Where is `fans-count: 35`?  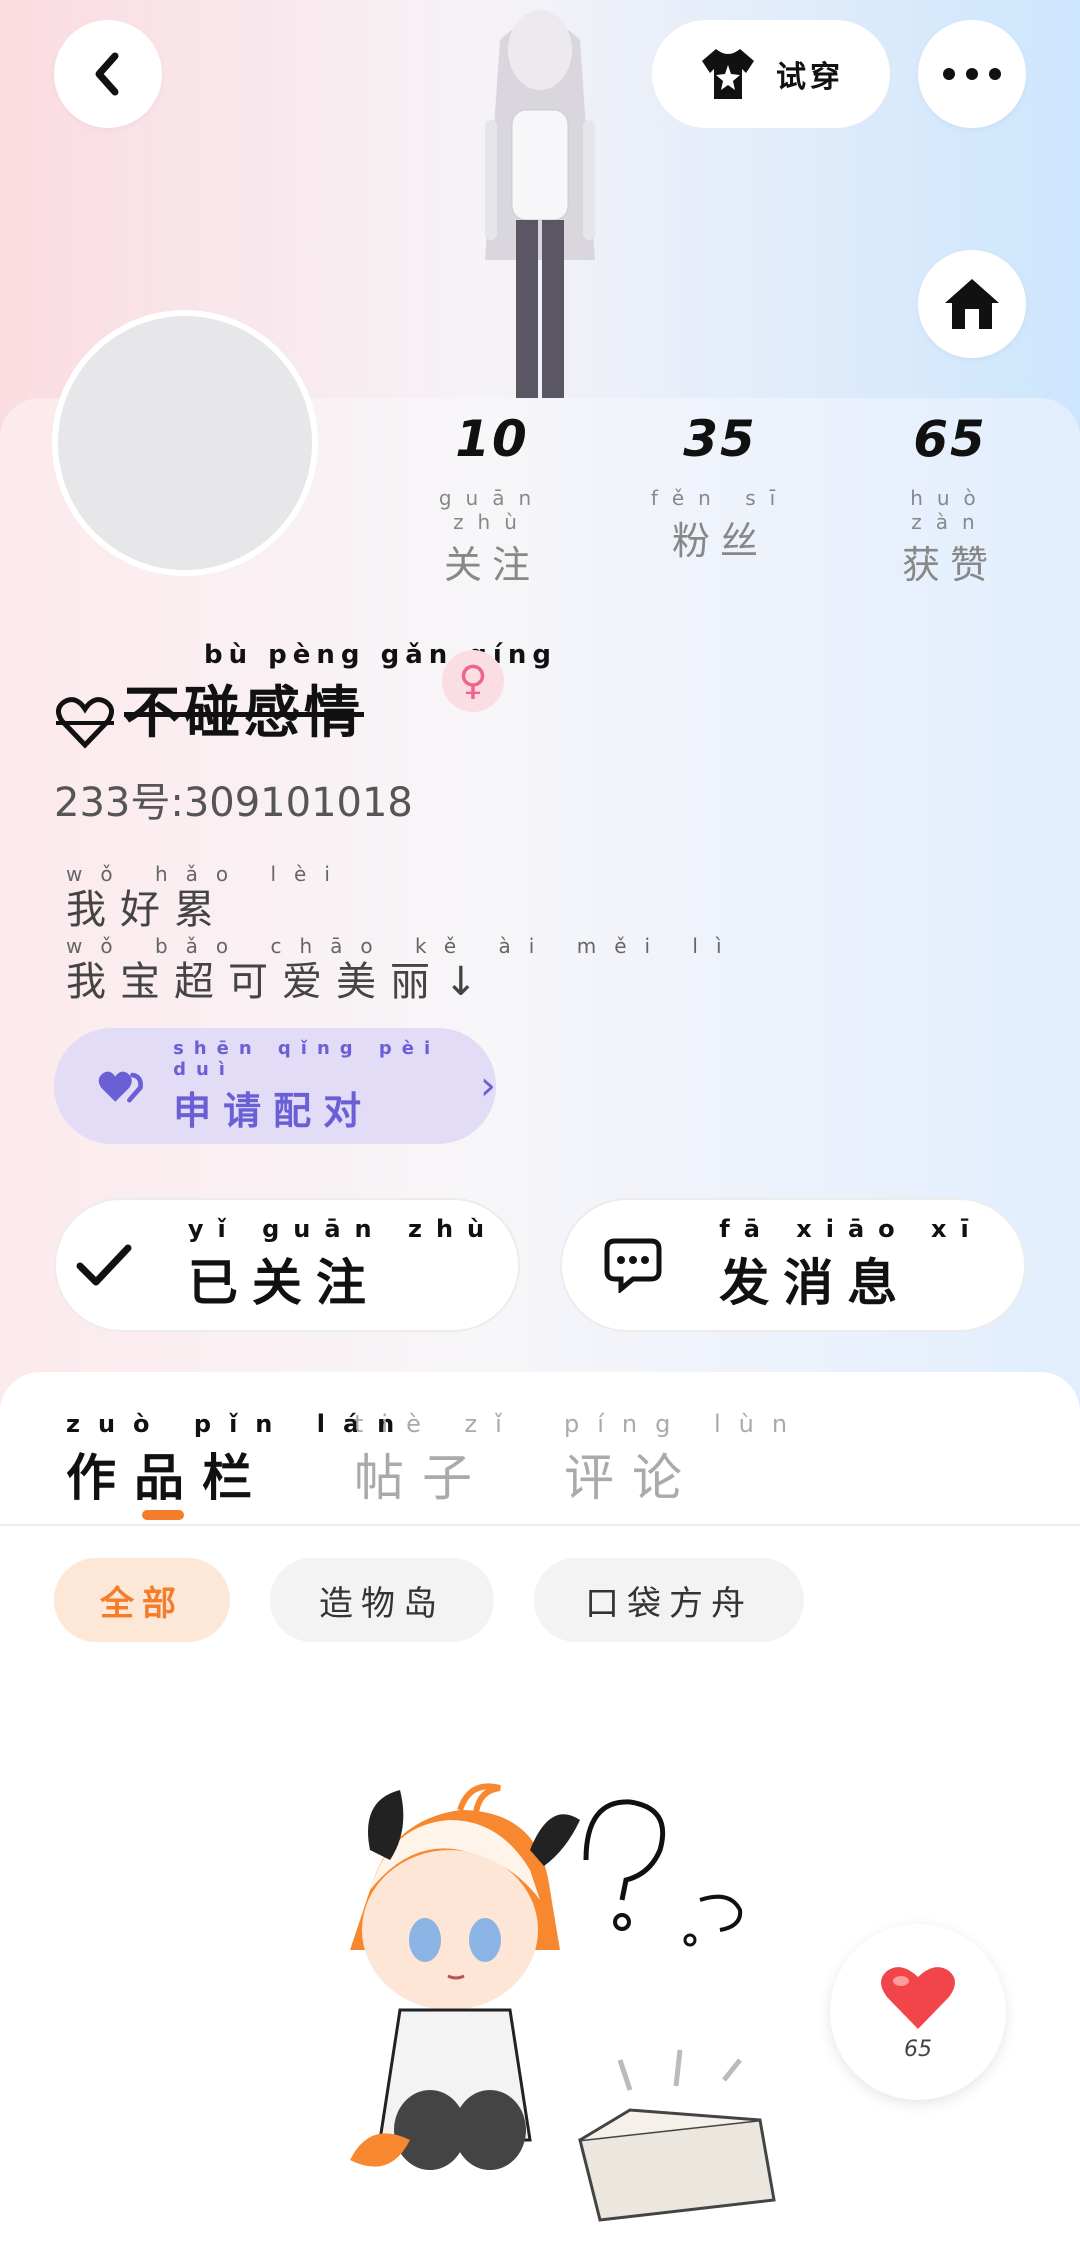
fans-count: 35 is located at coordinates (720, 439).